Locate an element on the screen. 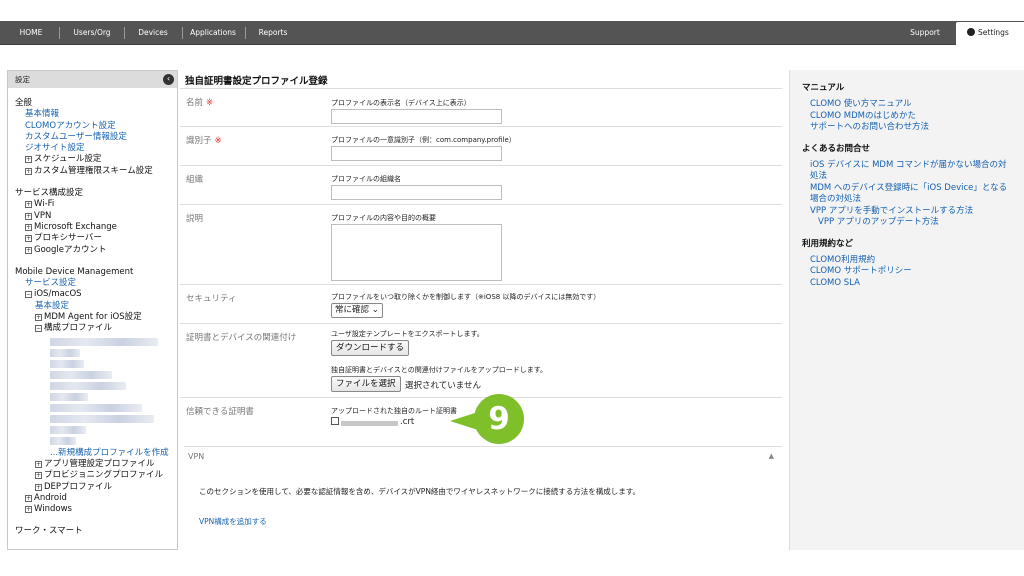 Image resolution: width=1024 pixels, height=576 pixels. sidebar-item-basic-info: 基本情報 is located at coordinates (96, 114).